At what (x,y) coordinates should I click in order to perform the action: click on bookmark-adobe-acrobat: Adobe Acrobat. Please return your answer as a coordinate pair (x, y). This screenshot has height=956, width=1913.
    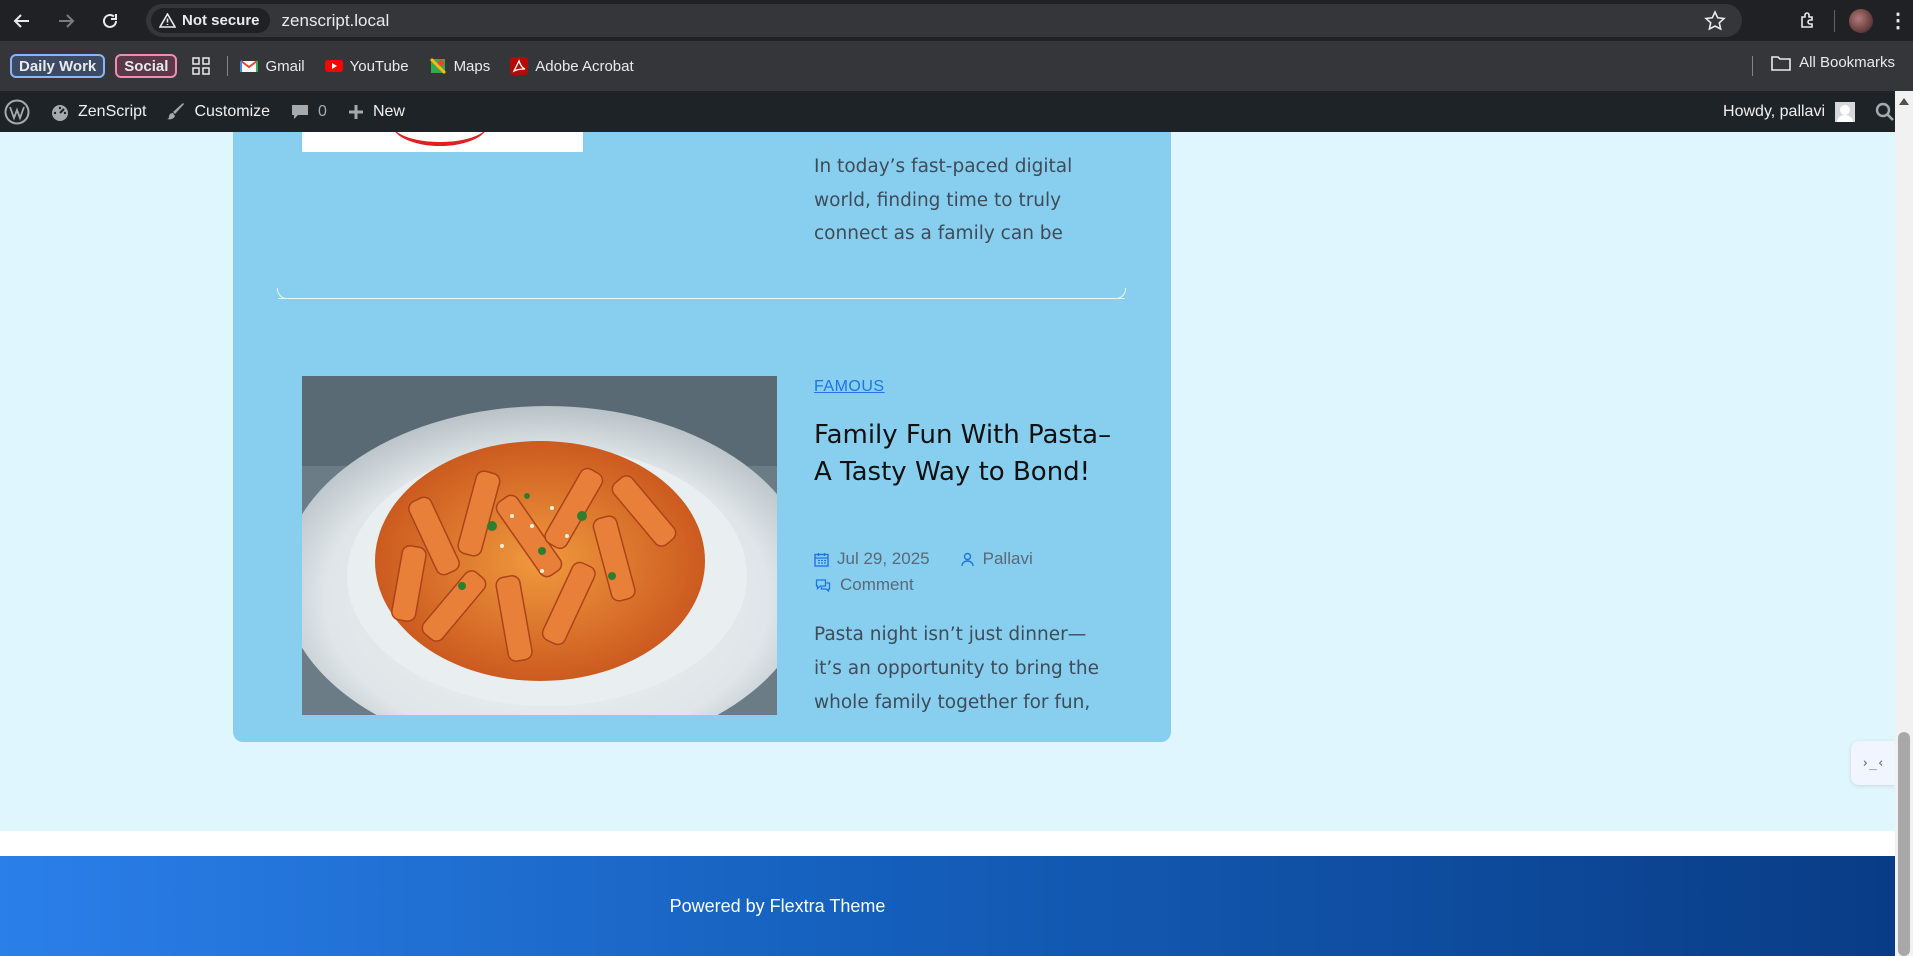
    Looking at the image, I should click on (572, 66).